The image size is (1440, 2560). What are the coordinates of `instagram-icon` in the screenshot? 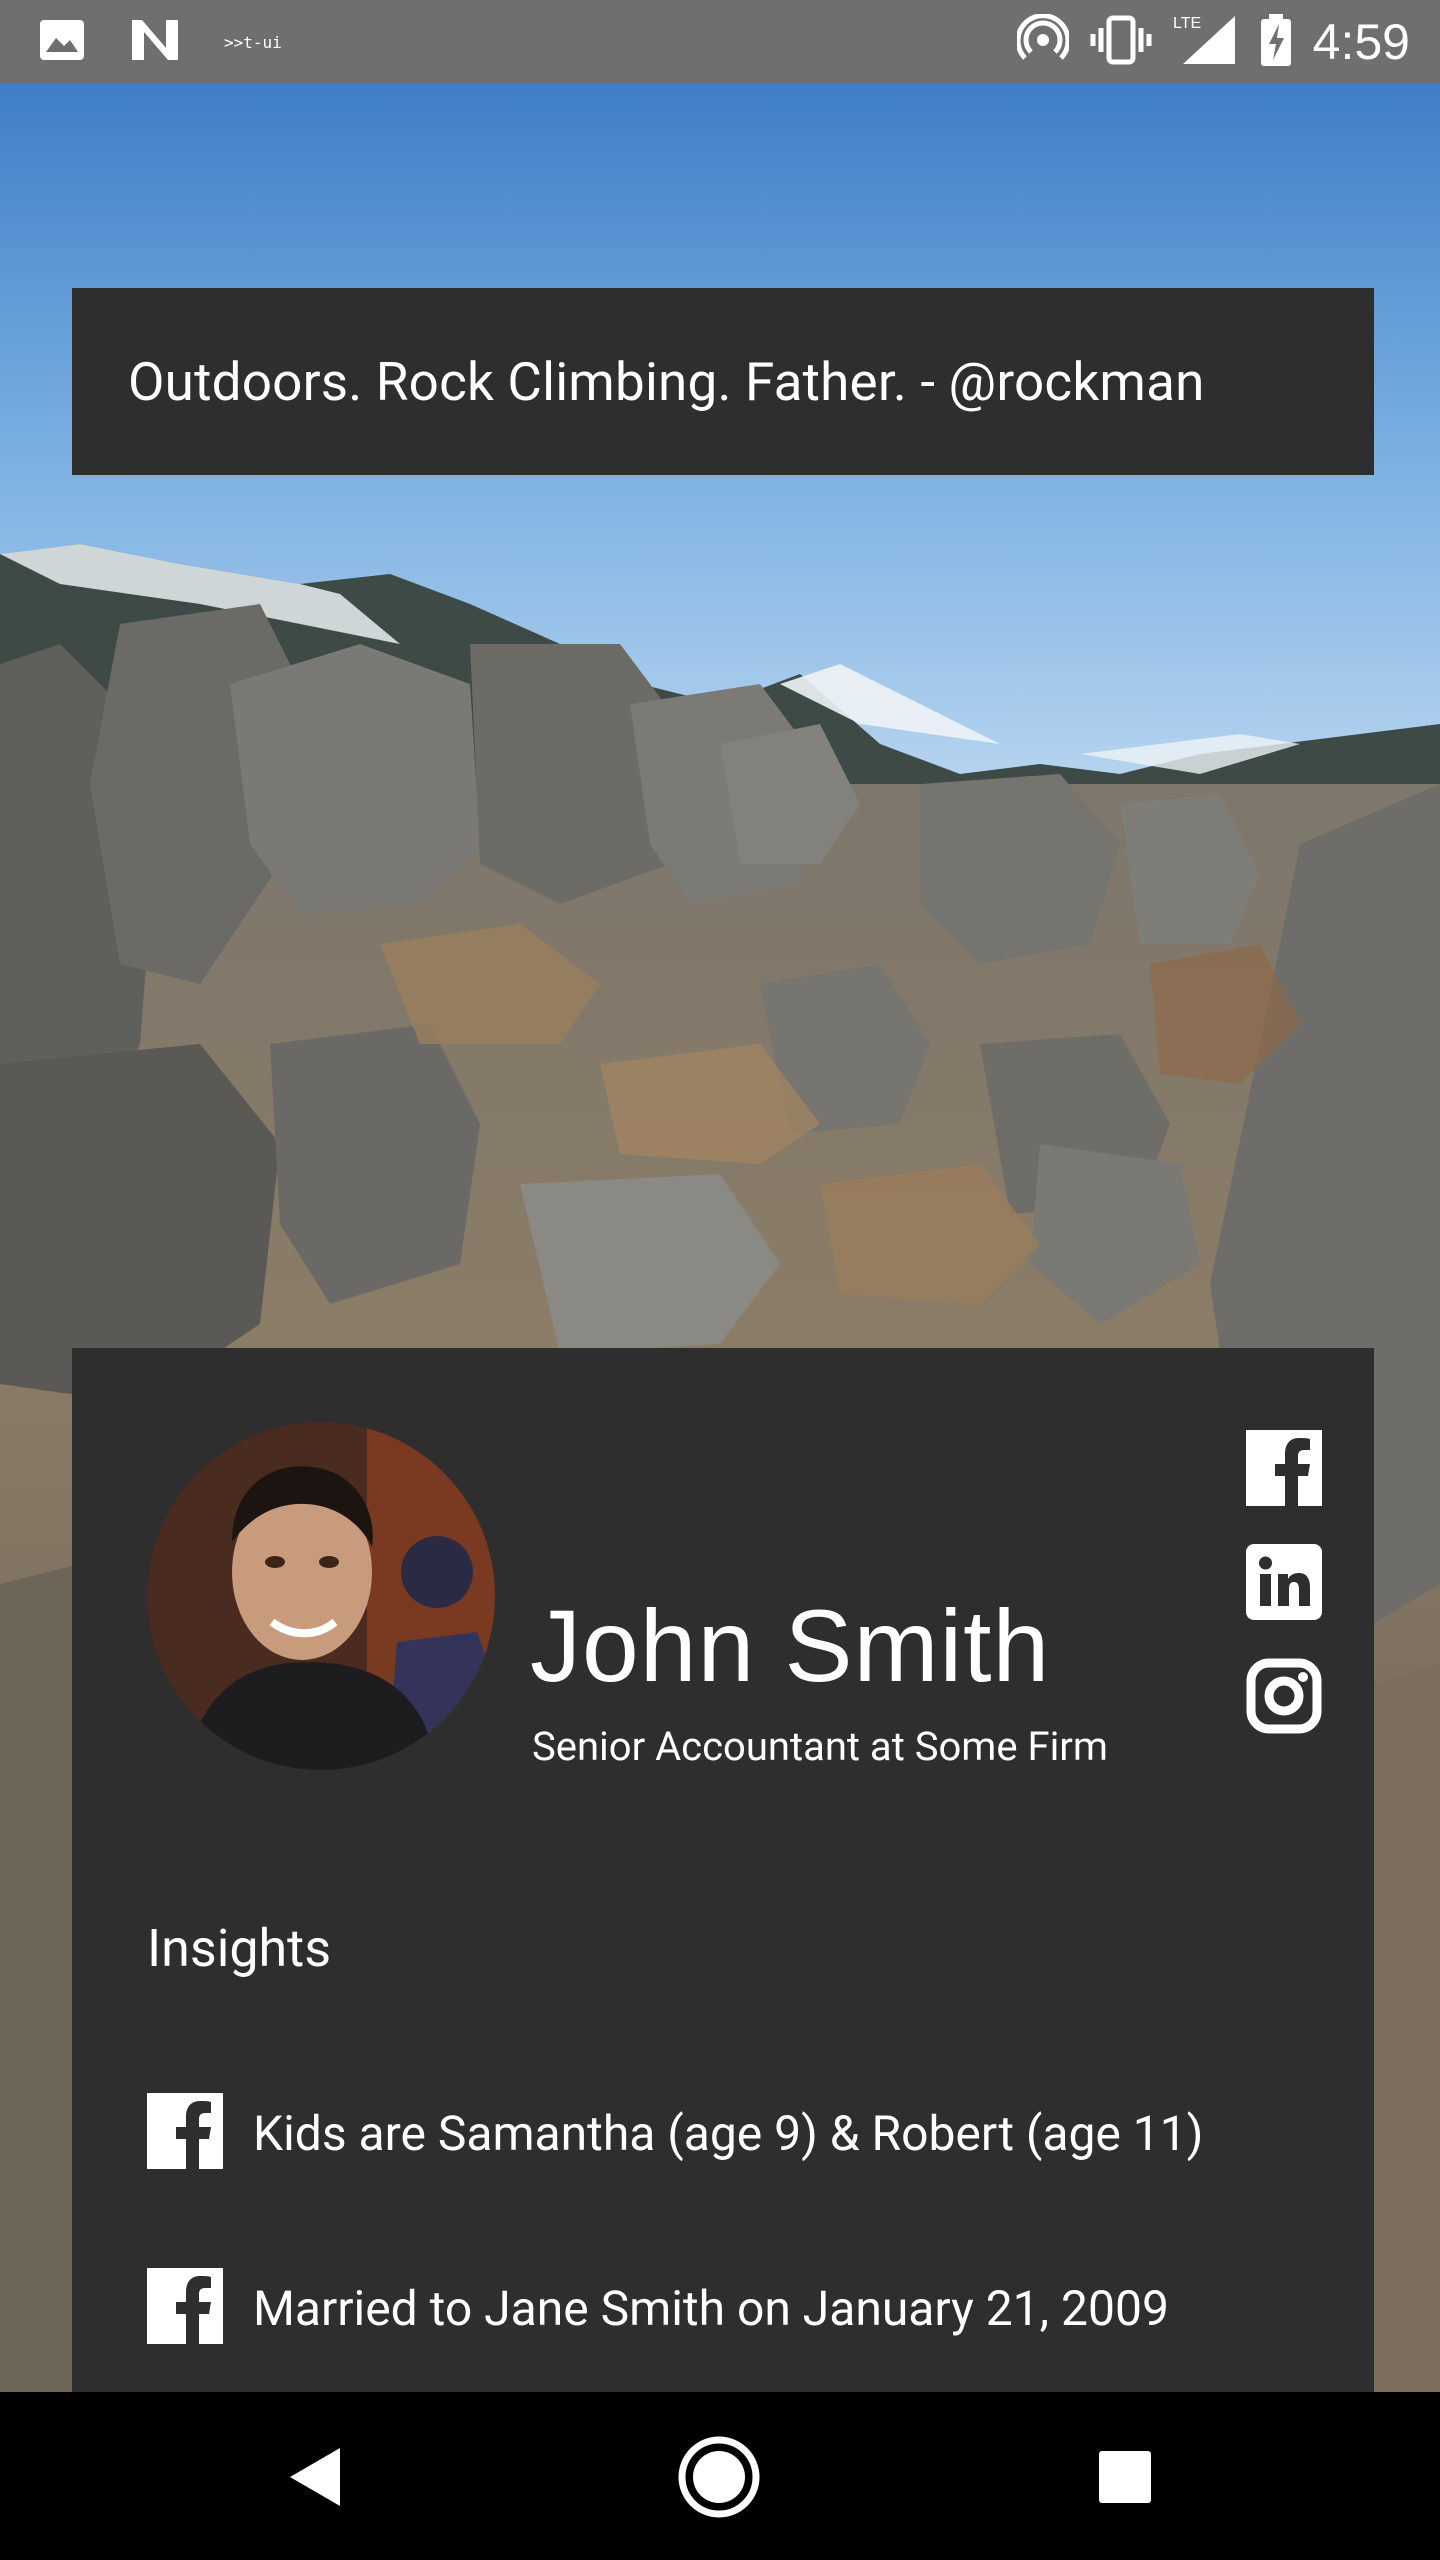 It's located at (1284, 1696).